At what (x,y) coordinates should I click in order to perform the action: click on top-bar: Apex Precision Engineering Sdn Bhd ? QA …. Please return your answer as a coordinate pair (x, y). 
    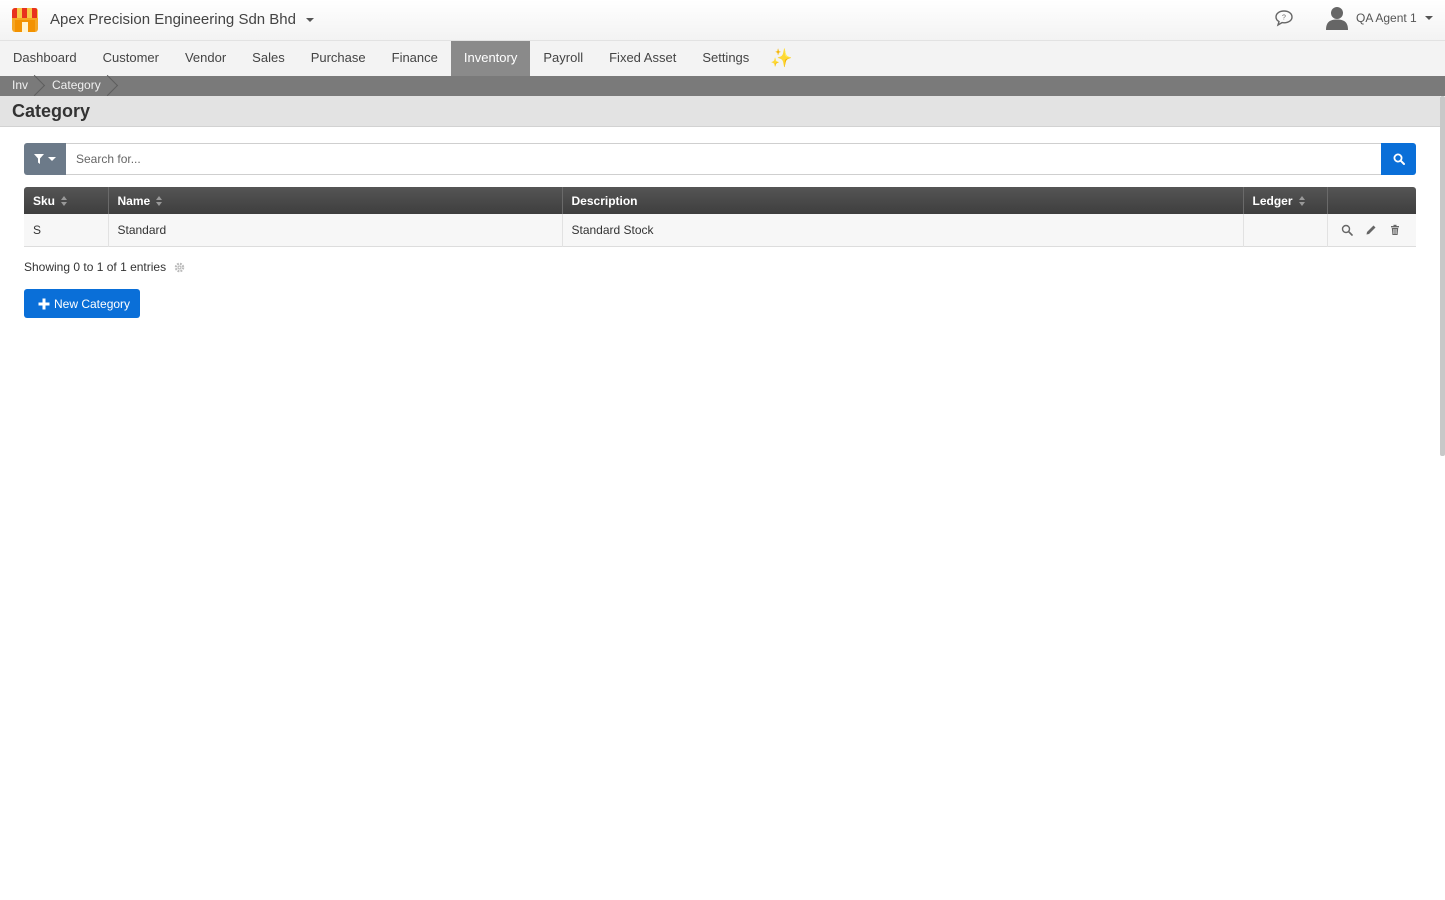
    Looking at the image, I should click on (722, 20).